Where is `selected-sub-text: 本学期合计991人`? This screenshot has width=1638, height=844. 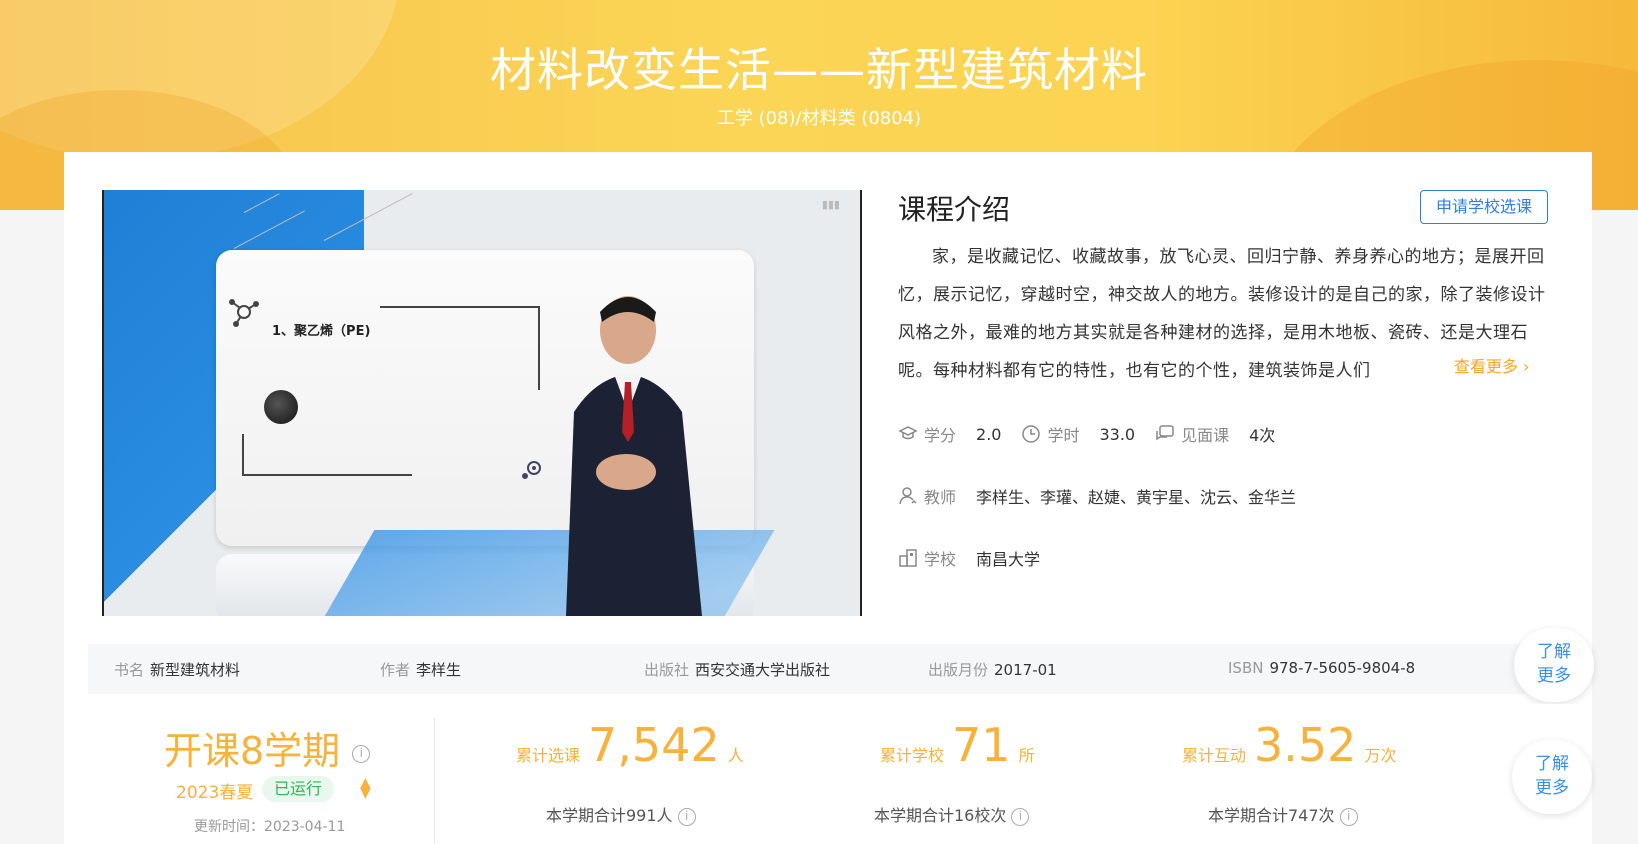
selected-sub-text: 本学期合计991人 is located at coordinates (609, 815).